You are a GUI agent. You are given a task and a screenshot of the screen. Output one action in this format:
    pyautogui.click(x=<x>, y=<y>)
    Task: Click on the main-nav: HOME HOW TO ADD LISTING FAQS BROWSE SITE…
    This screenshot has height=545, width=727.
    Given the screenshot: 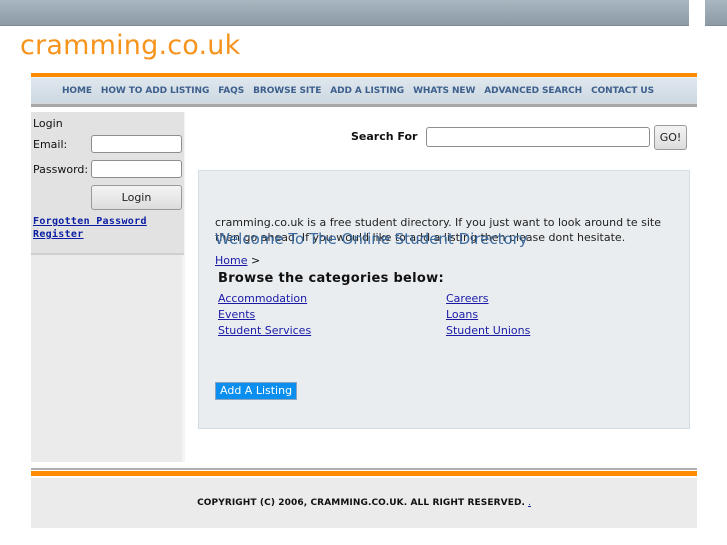 What is the action you would take?
    pyautogui.click(x=364, y=90)
    